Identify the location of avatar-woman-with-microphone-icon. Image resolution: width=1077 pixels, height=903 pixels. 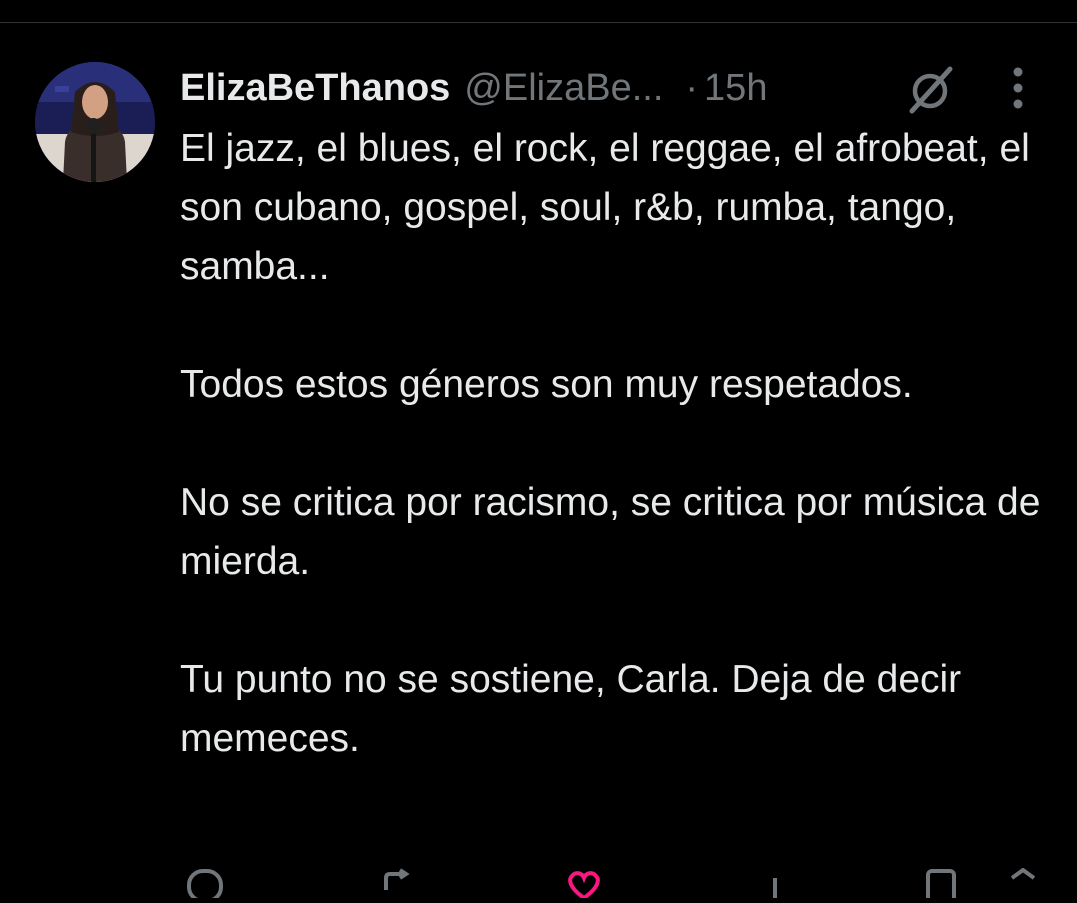
(95, 122).